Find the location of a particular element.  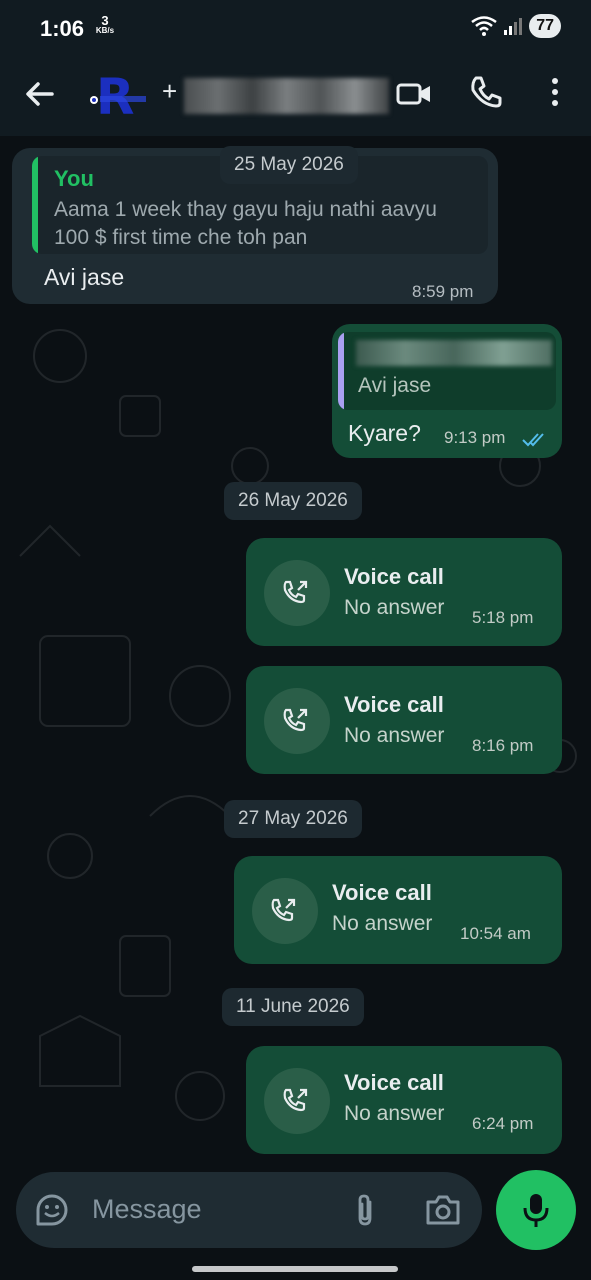

more-vert-icon is located at coordinates (555, 92).